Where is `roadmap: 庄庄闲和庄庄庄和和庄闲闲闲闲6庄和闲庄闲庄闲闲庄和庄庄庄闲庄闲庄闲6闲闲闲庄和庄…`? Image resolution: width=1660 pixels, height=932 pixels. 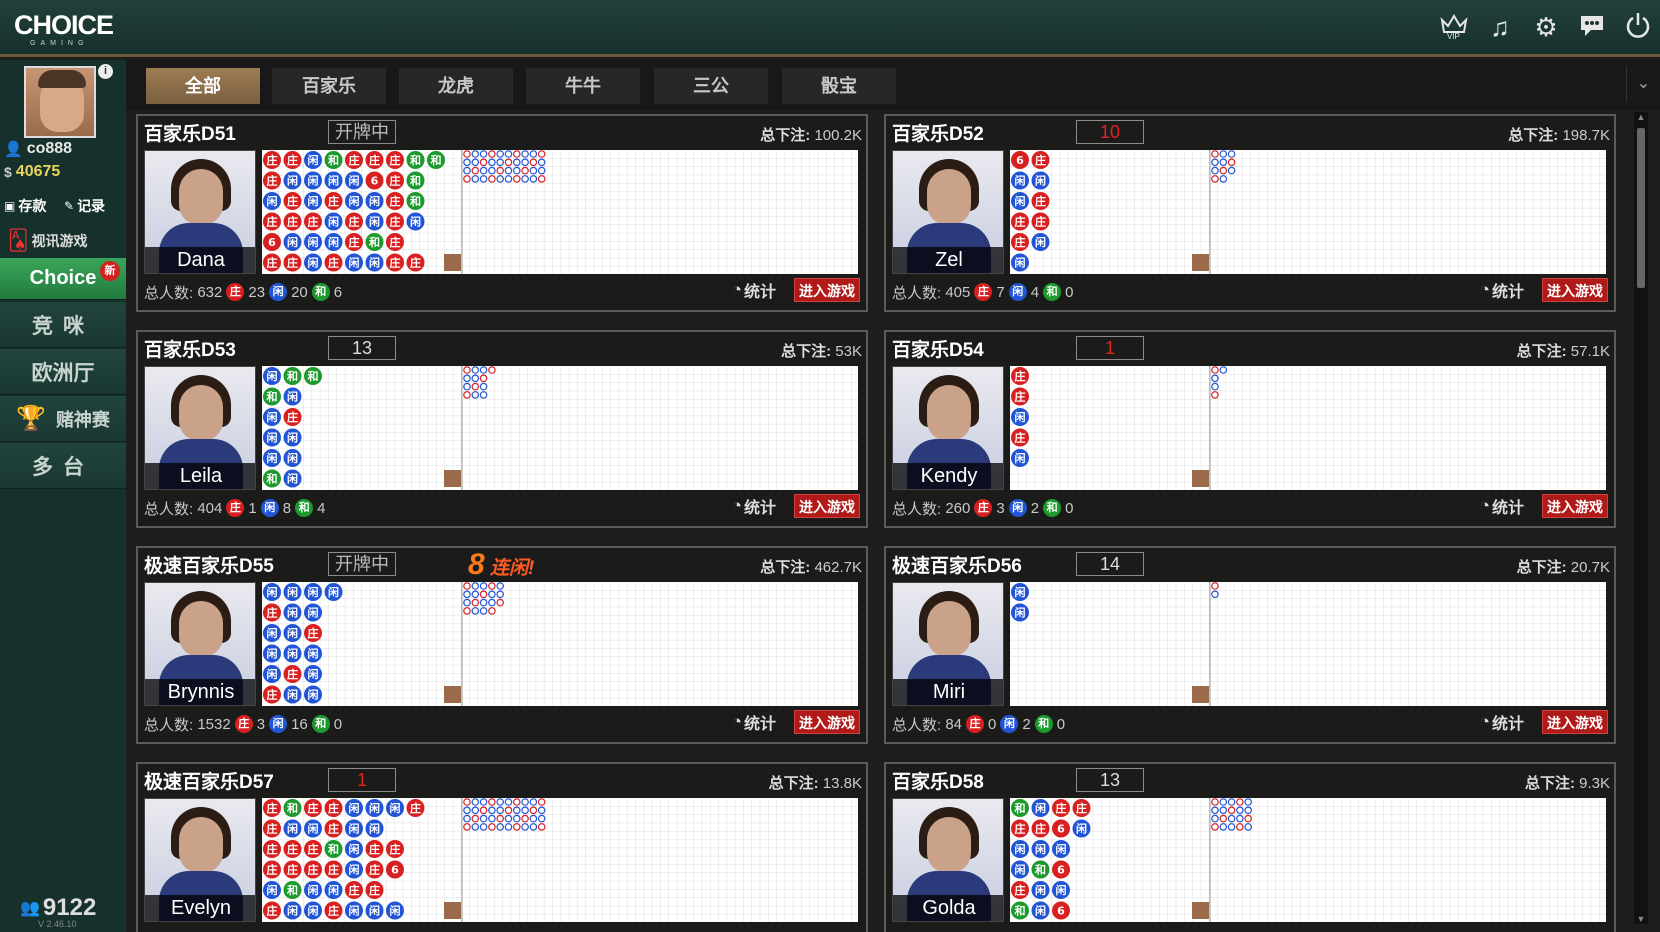 roadmap: 庄庄闲和庄庄庄和和庄闲闲闲闲6庄和闲庄闲庄闲闲庄和庄庄庄闲庄闲庄闲6闲闲闲庄和庄… is located at coordinates (560, 212).